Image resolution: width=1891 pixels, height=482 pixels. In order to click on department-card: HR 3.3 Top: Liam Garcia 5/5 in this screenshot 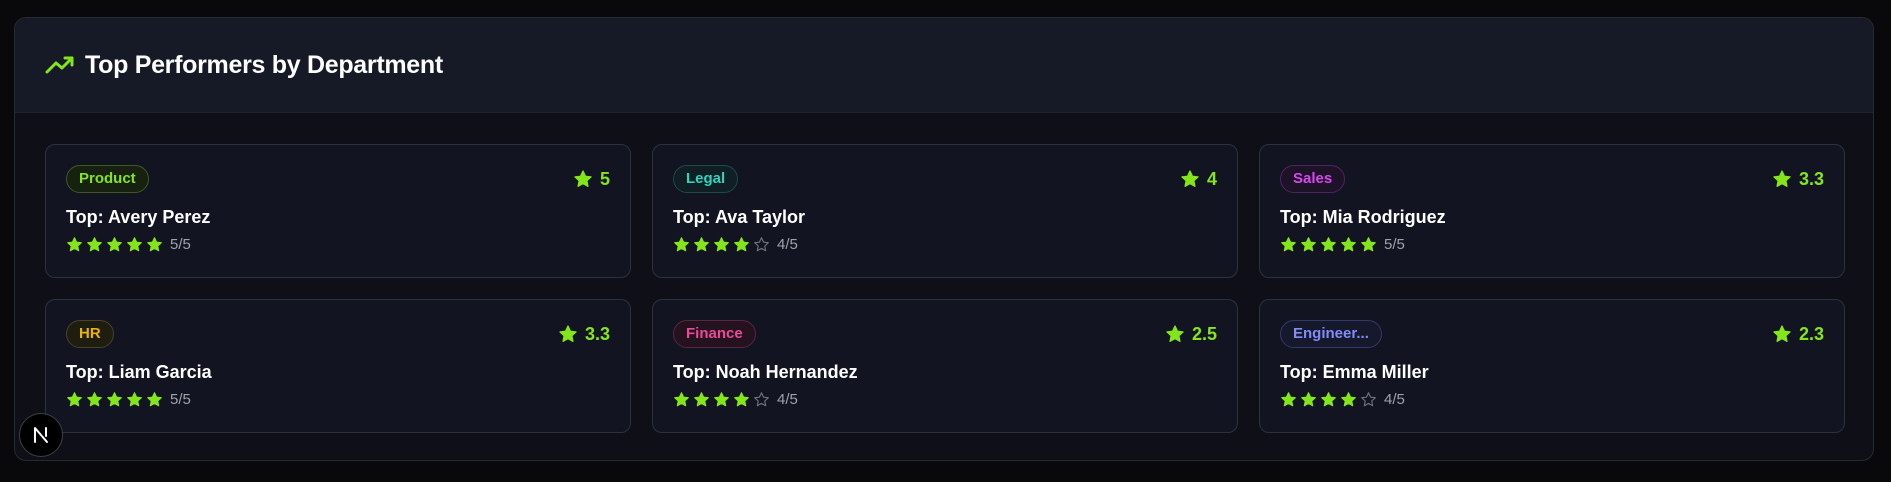, I will do `click(338, 366)`.